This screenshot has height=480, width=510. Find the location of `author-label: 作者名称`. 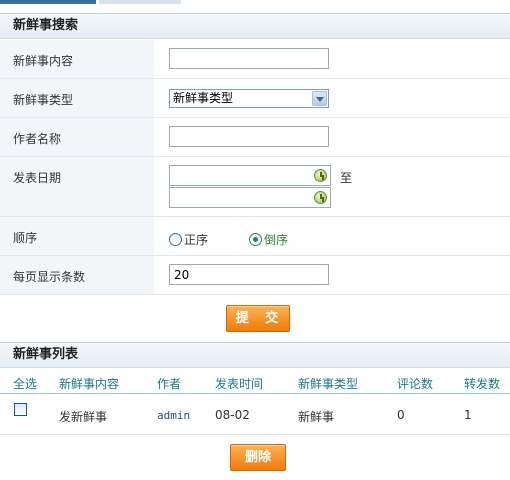

author-label: 作者名称 is located at coordinates (37, 139).